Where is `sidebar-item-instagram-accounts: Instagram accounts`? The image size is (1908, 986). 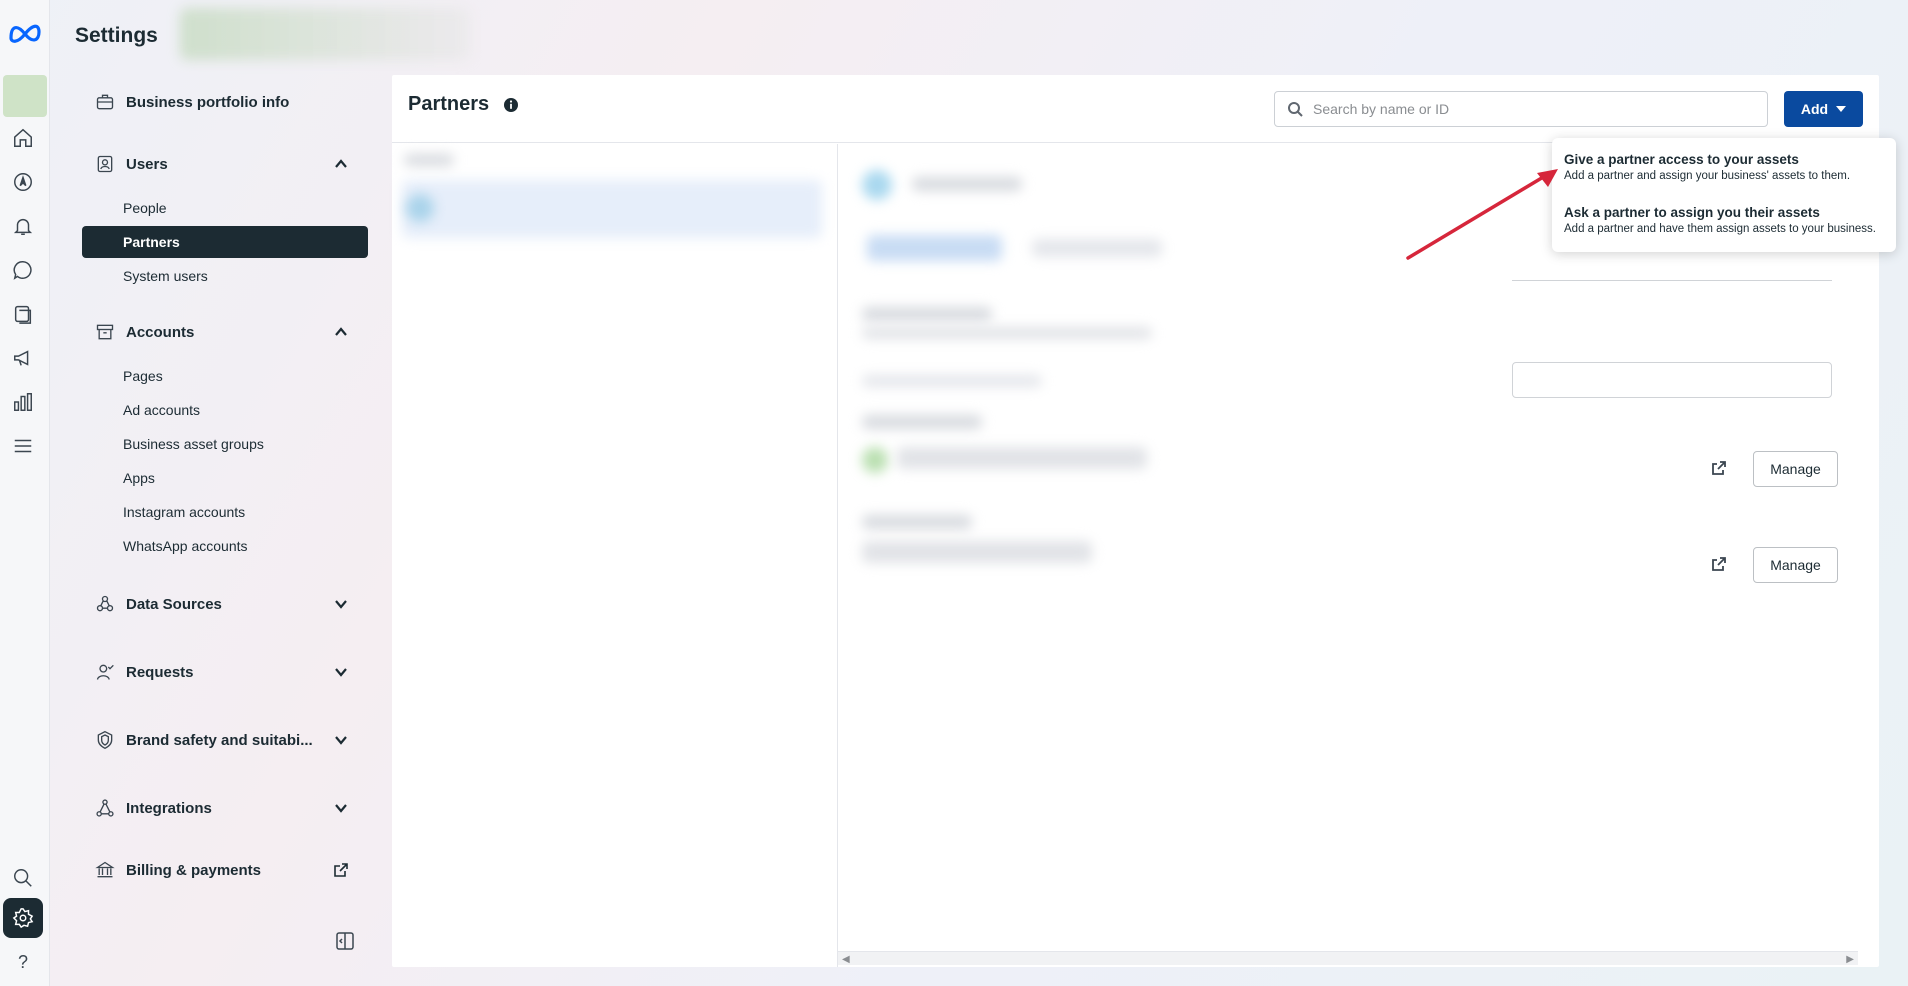 sidebar-item-instagram-accounts: Instagram accounts is located at coordinates (225, 512).